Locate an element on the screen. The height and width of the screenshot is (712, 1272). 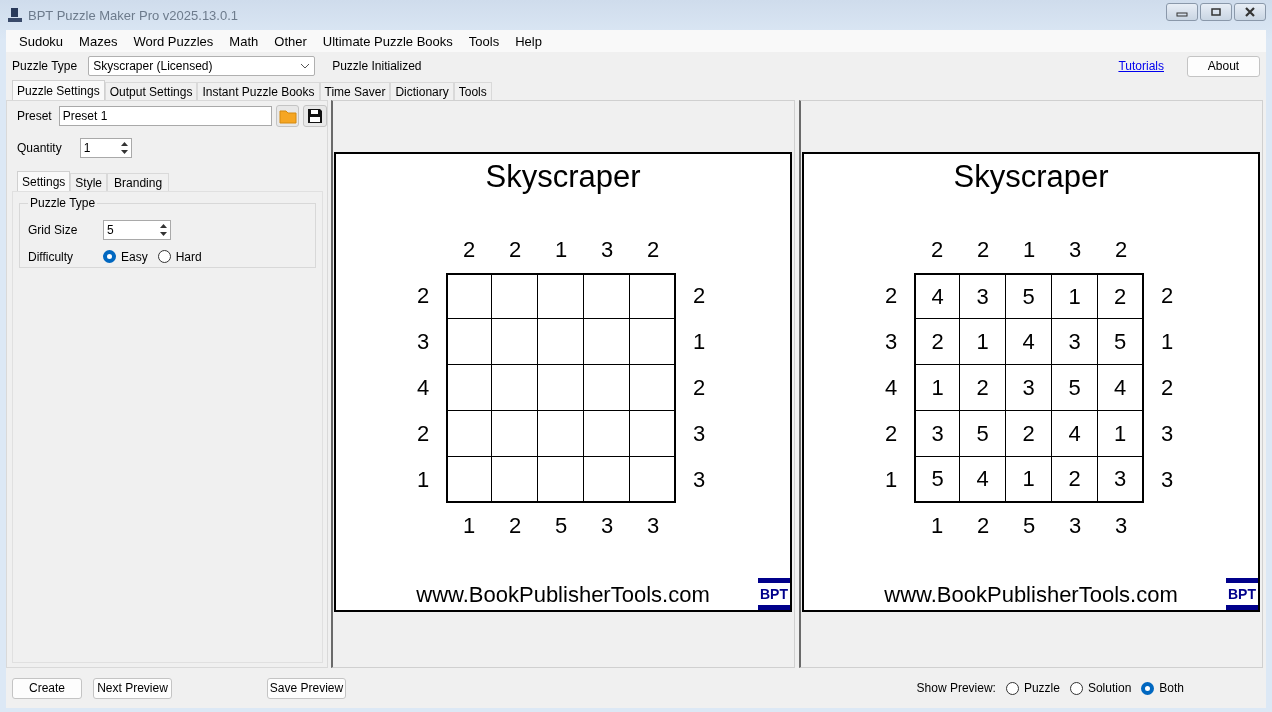
close-icon is located at coordinates (1250, 12).